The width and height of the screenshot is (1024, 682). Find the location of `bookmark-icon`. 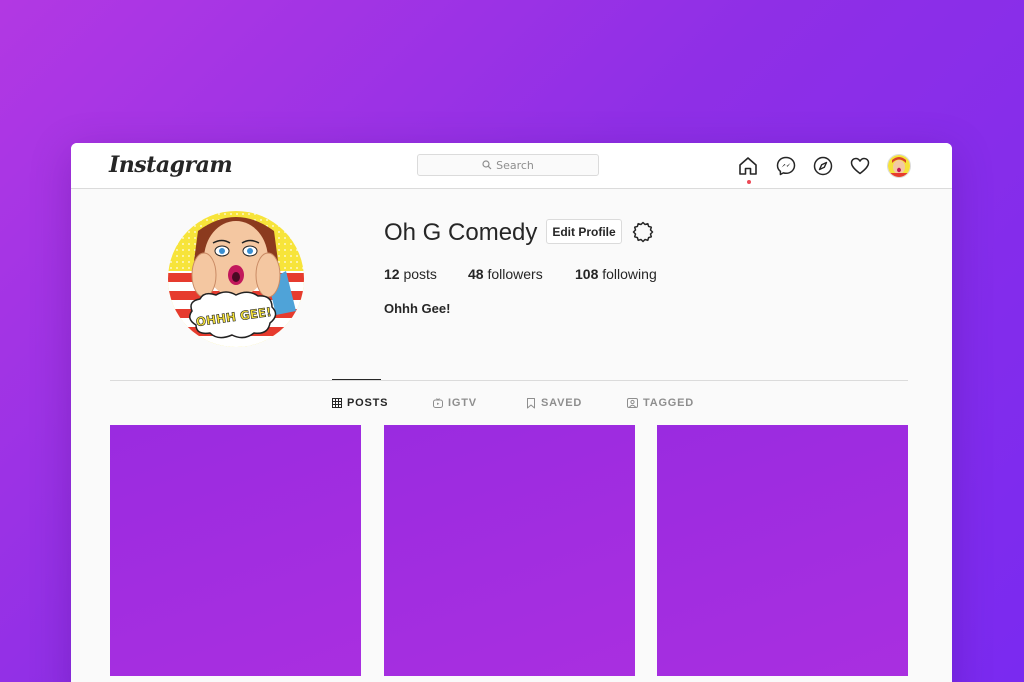

bookmark-icon is located at coordinates (531, 402).